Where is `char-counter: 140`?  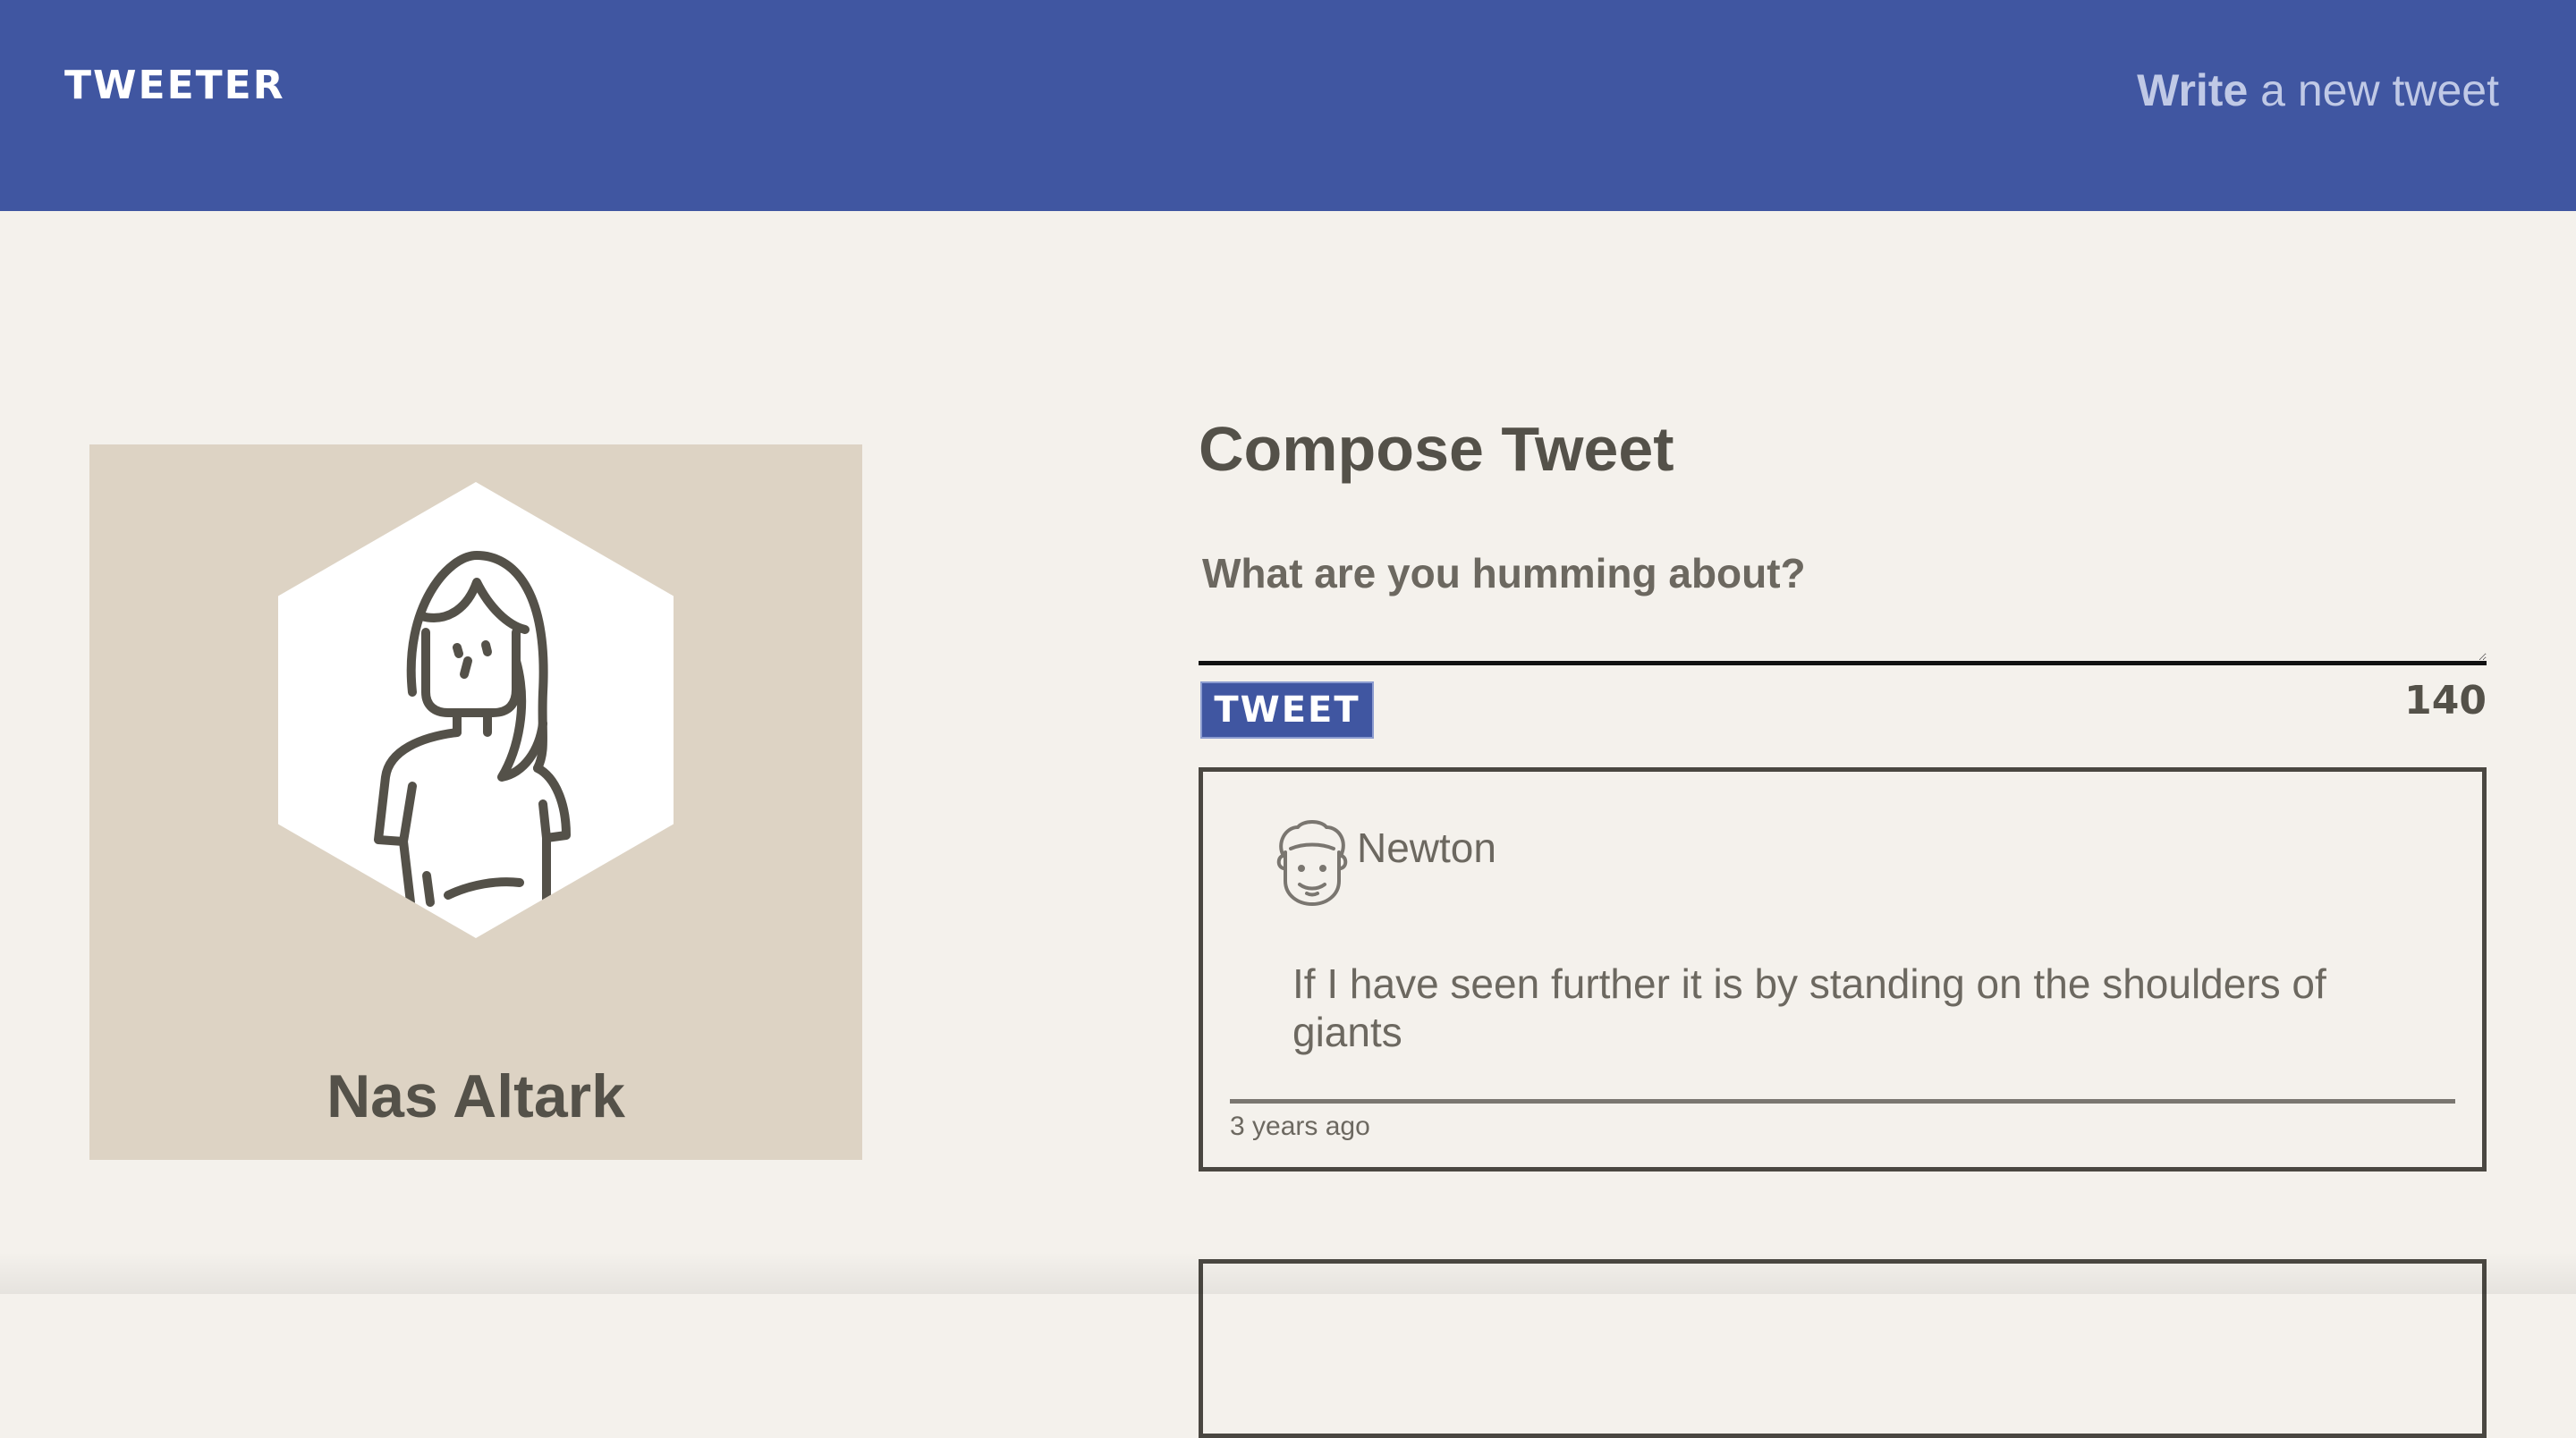 char-counter: 140 is located at coordinates (2445, 700).